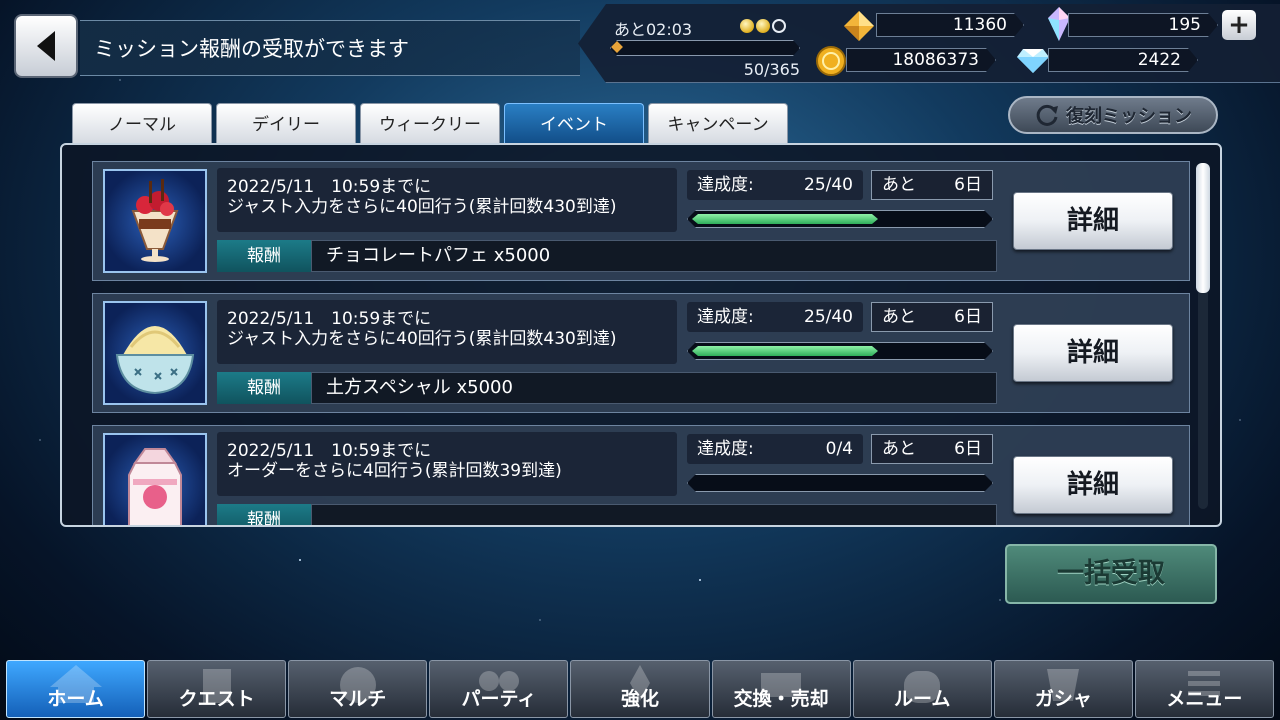 The width and height of the screenshot is (1280, 720). What do you see at coordinates (1239, 25) in the screenshot?
I see `add-crystal-button: +` at bounding box center [1239, 25].